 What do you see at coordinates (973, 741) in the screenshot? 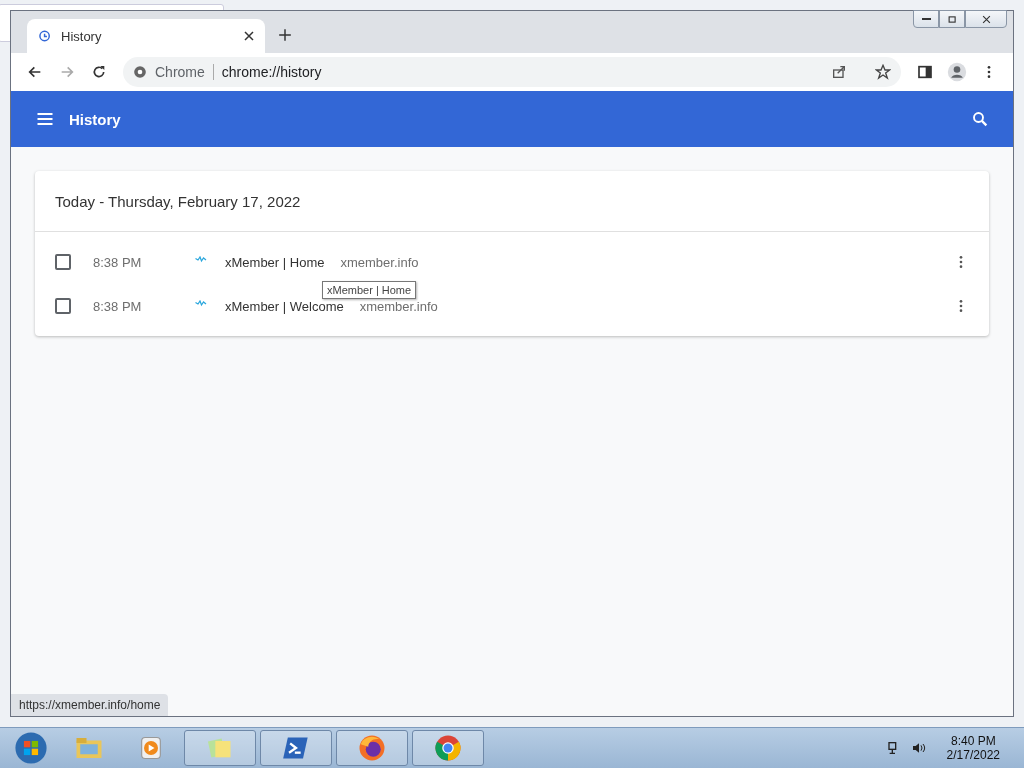
I see `clock-time: 8:40 PM` at bounding box center [973, 741].